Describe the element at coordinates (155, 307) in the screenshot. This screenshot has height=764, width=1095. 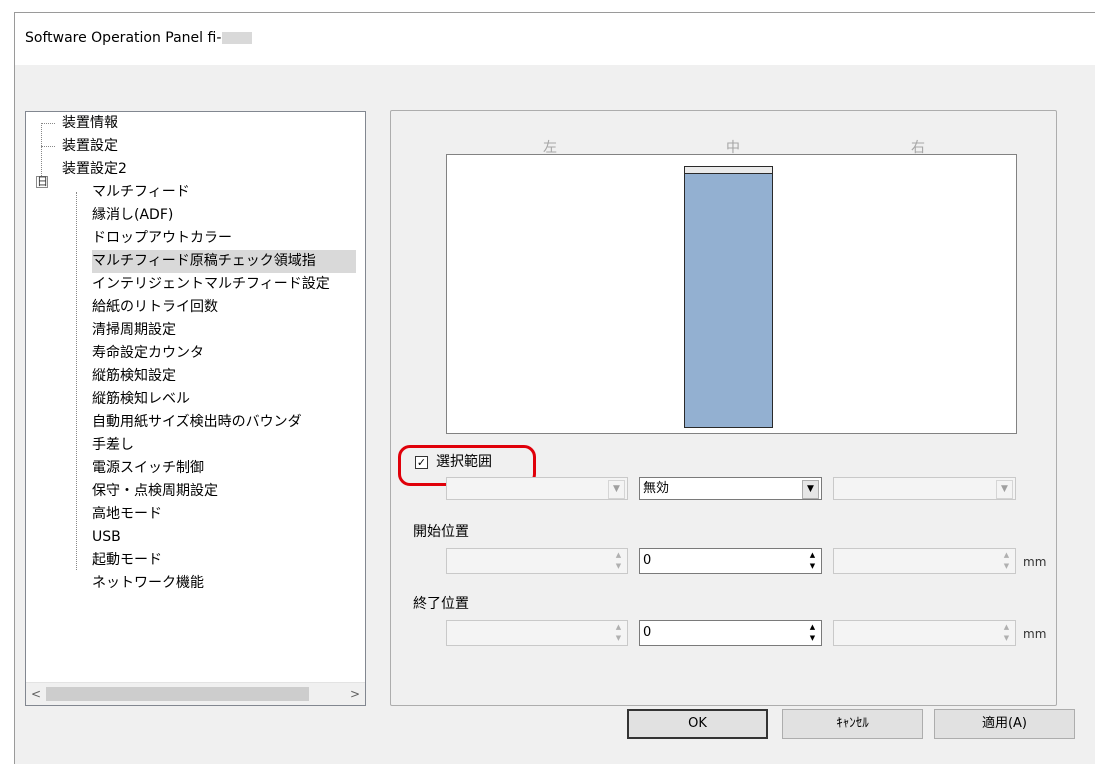
I see `tree-item-pick-retry: 給紙のリトライ回数` at that location.